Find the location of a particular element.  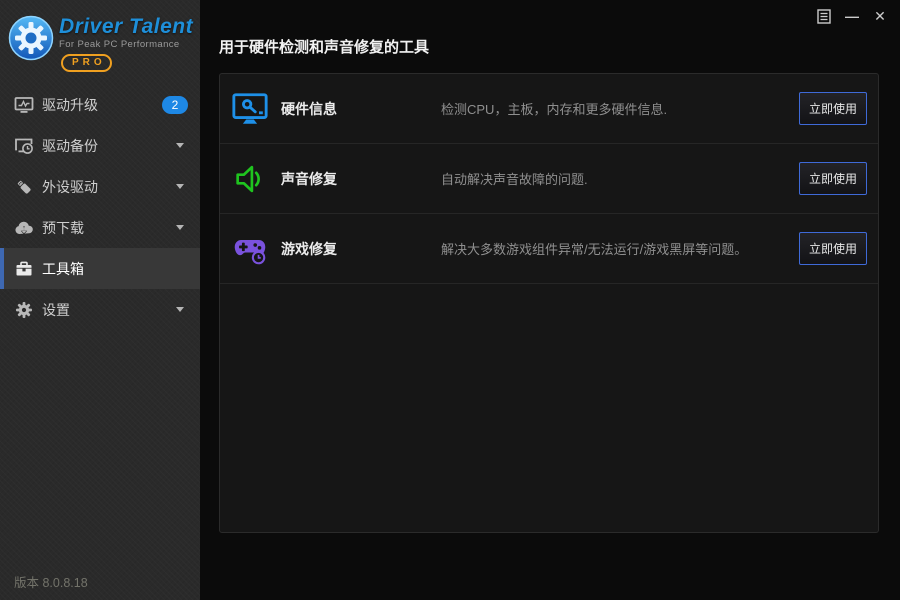

hardware-info-icon is located at coordinates (250, 109).